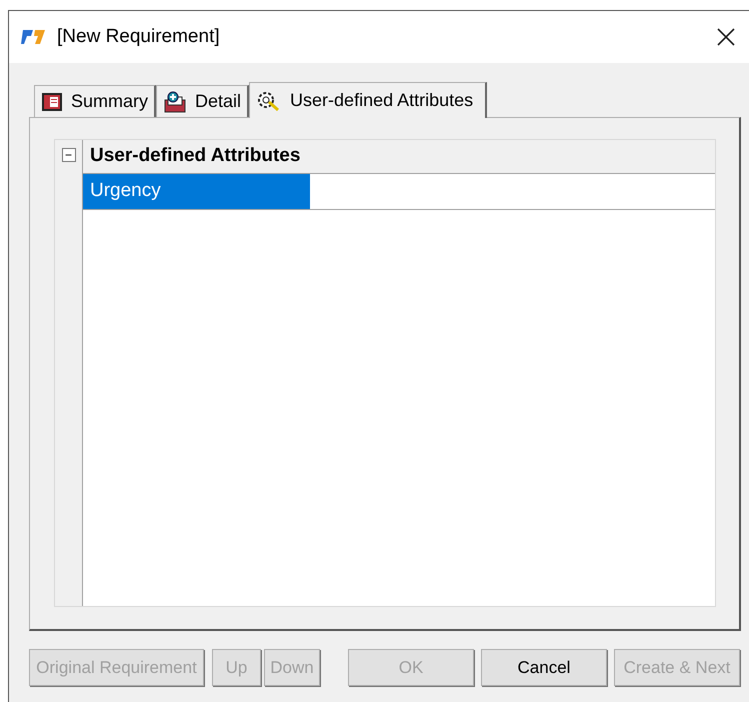 Image resolution: width=749 pixels, height=702 pixels. Describe the element at coordinates (196, 191) in the screenshot. I see `property-name: Urgency` at that location.